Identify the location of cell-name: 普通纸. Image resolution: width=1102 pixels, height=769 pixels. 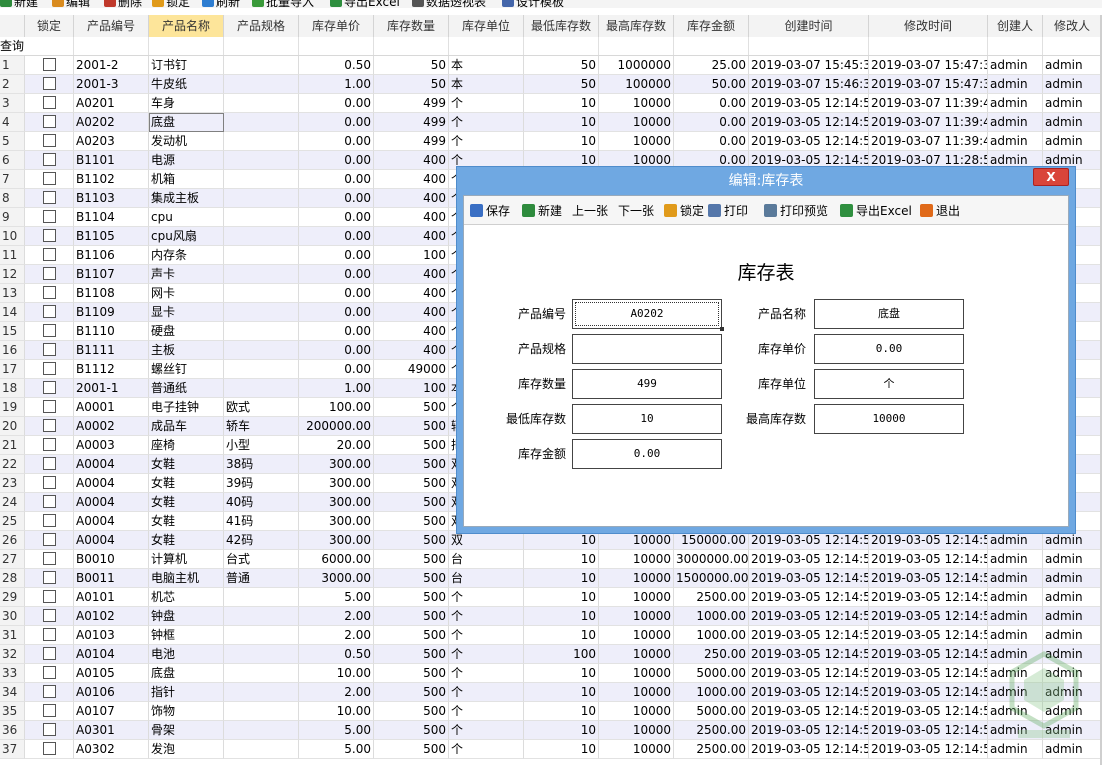
(186, 388).